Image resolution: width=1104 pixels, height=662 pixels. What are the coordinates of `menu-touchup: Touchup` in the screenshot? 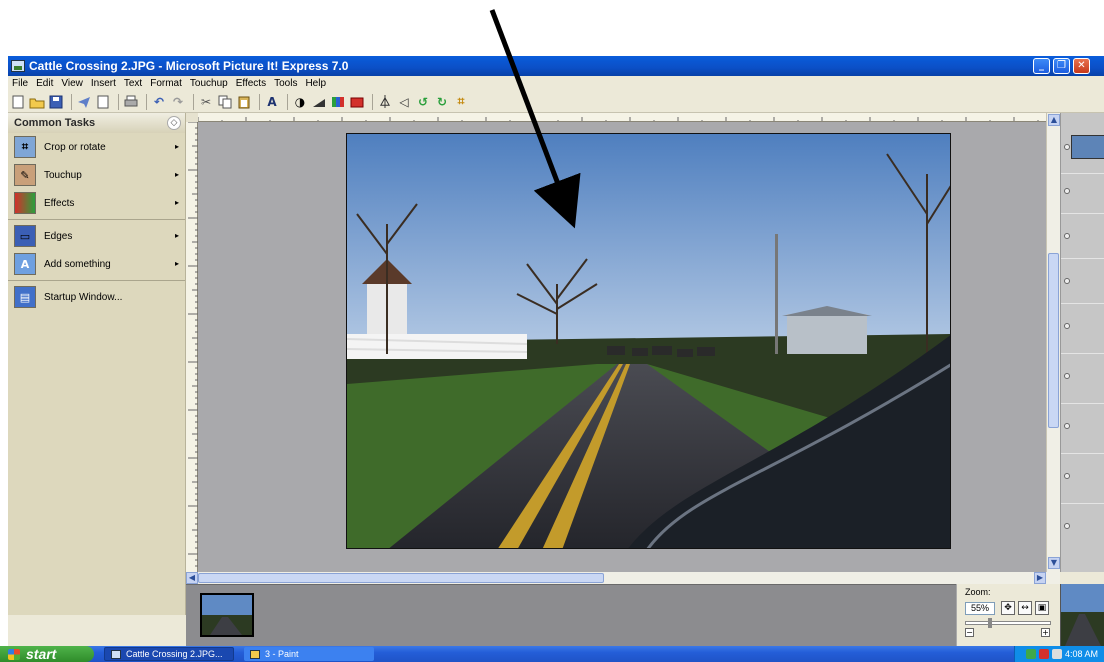 It's located at (209, 83).